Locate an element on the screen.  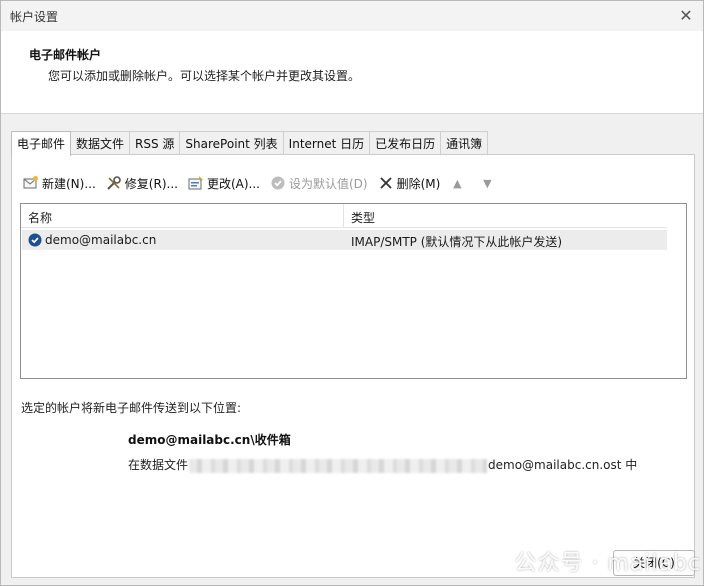
default-account-check-icon is located at coordinates (35, 240).